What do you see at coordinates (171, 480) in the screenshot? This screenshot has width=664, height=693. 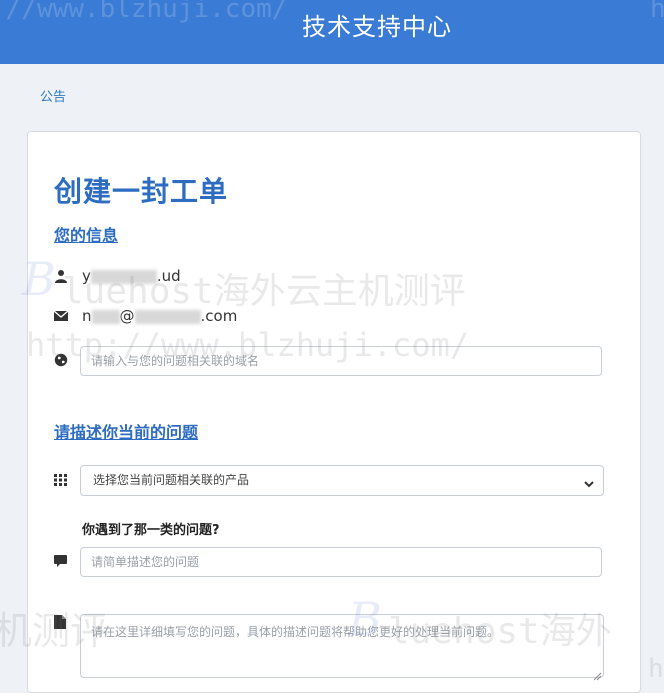 I see `product-select-value: 选择您当前问题相关联的产品` at bounding box center [171, 480].